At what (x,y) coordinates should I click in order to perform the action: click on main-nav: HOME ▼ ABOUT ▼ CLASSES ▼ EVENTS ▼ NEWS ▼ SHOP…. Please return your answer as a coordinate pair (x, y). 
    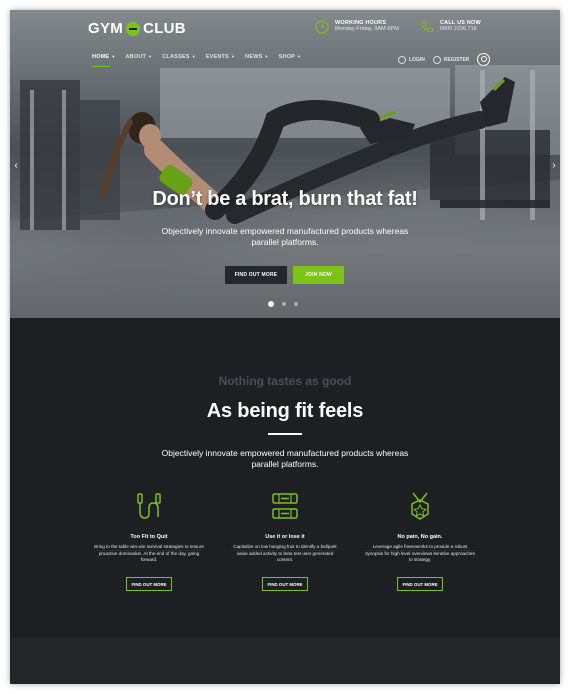
    Looking at the image, I should click on (197, 60).